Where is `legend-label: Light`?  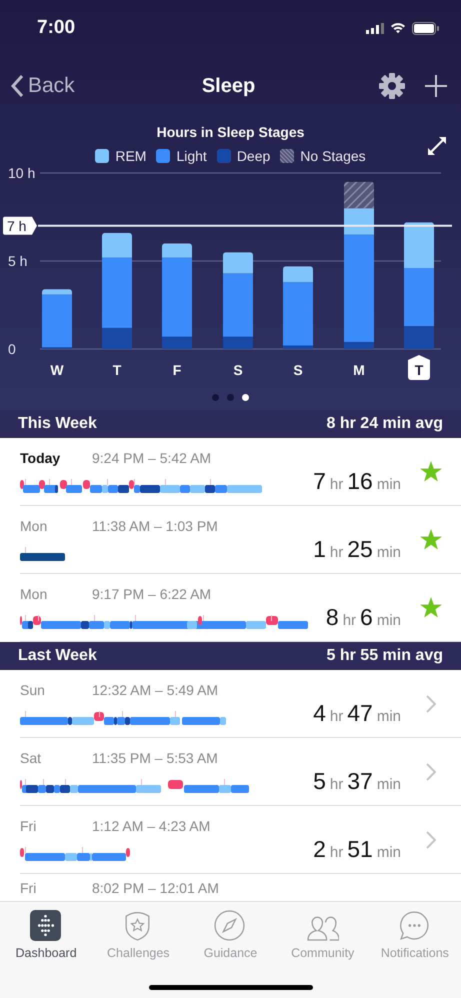 legend-label: Light is located at coordinates (191, 156).